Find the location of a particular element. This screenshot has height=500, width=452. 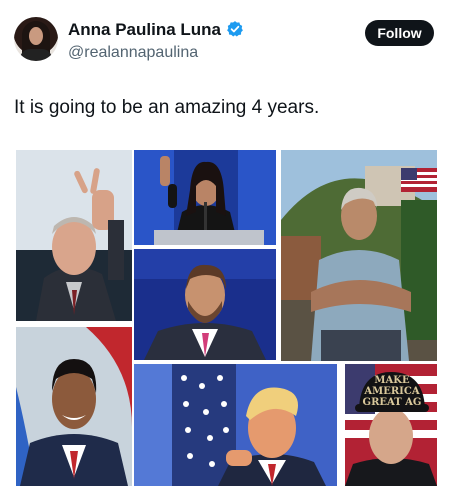

photo-6-image is located at coordinates (235, 425).